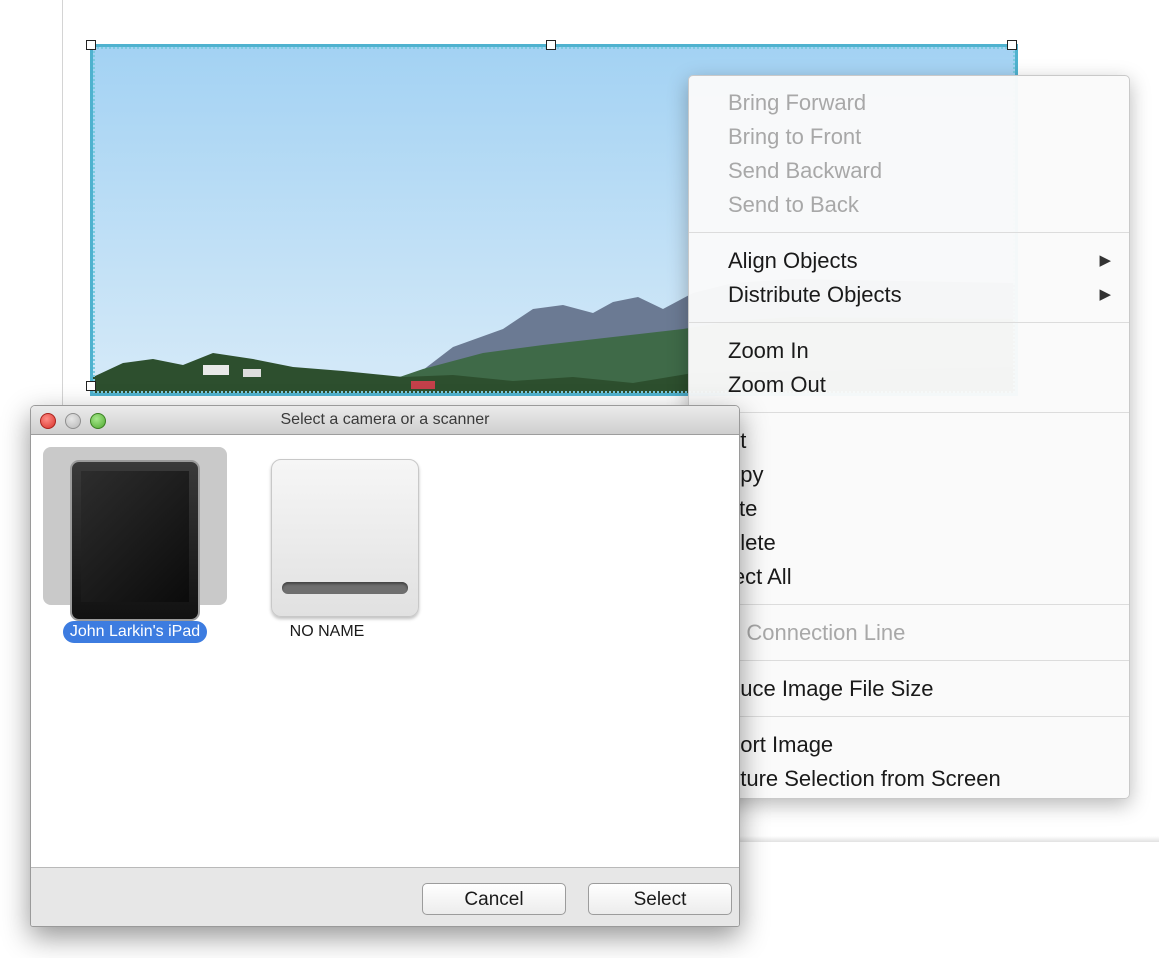 The height and width of the screenshot is (958, 1159). What do you see at coordinates (909, 295) in the screenshot?
I see `menu-item-distribute-objects: Distribute Objects ▶` at bounding box center [909, 295].